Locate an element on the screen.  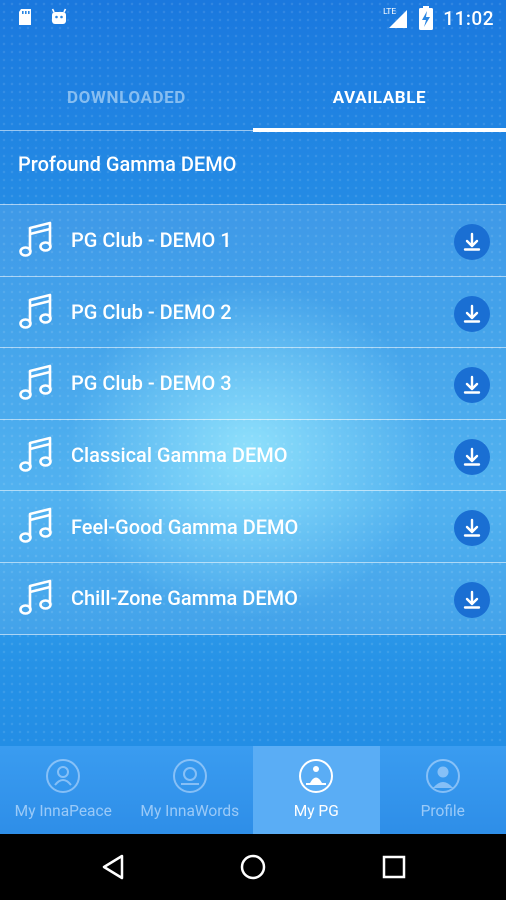
nav-my-innapeace: My InnaPeace is located at coordinates (63, 790).